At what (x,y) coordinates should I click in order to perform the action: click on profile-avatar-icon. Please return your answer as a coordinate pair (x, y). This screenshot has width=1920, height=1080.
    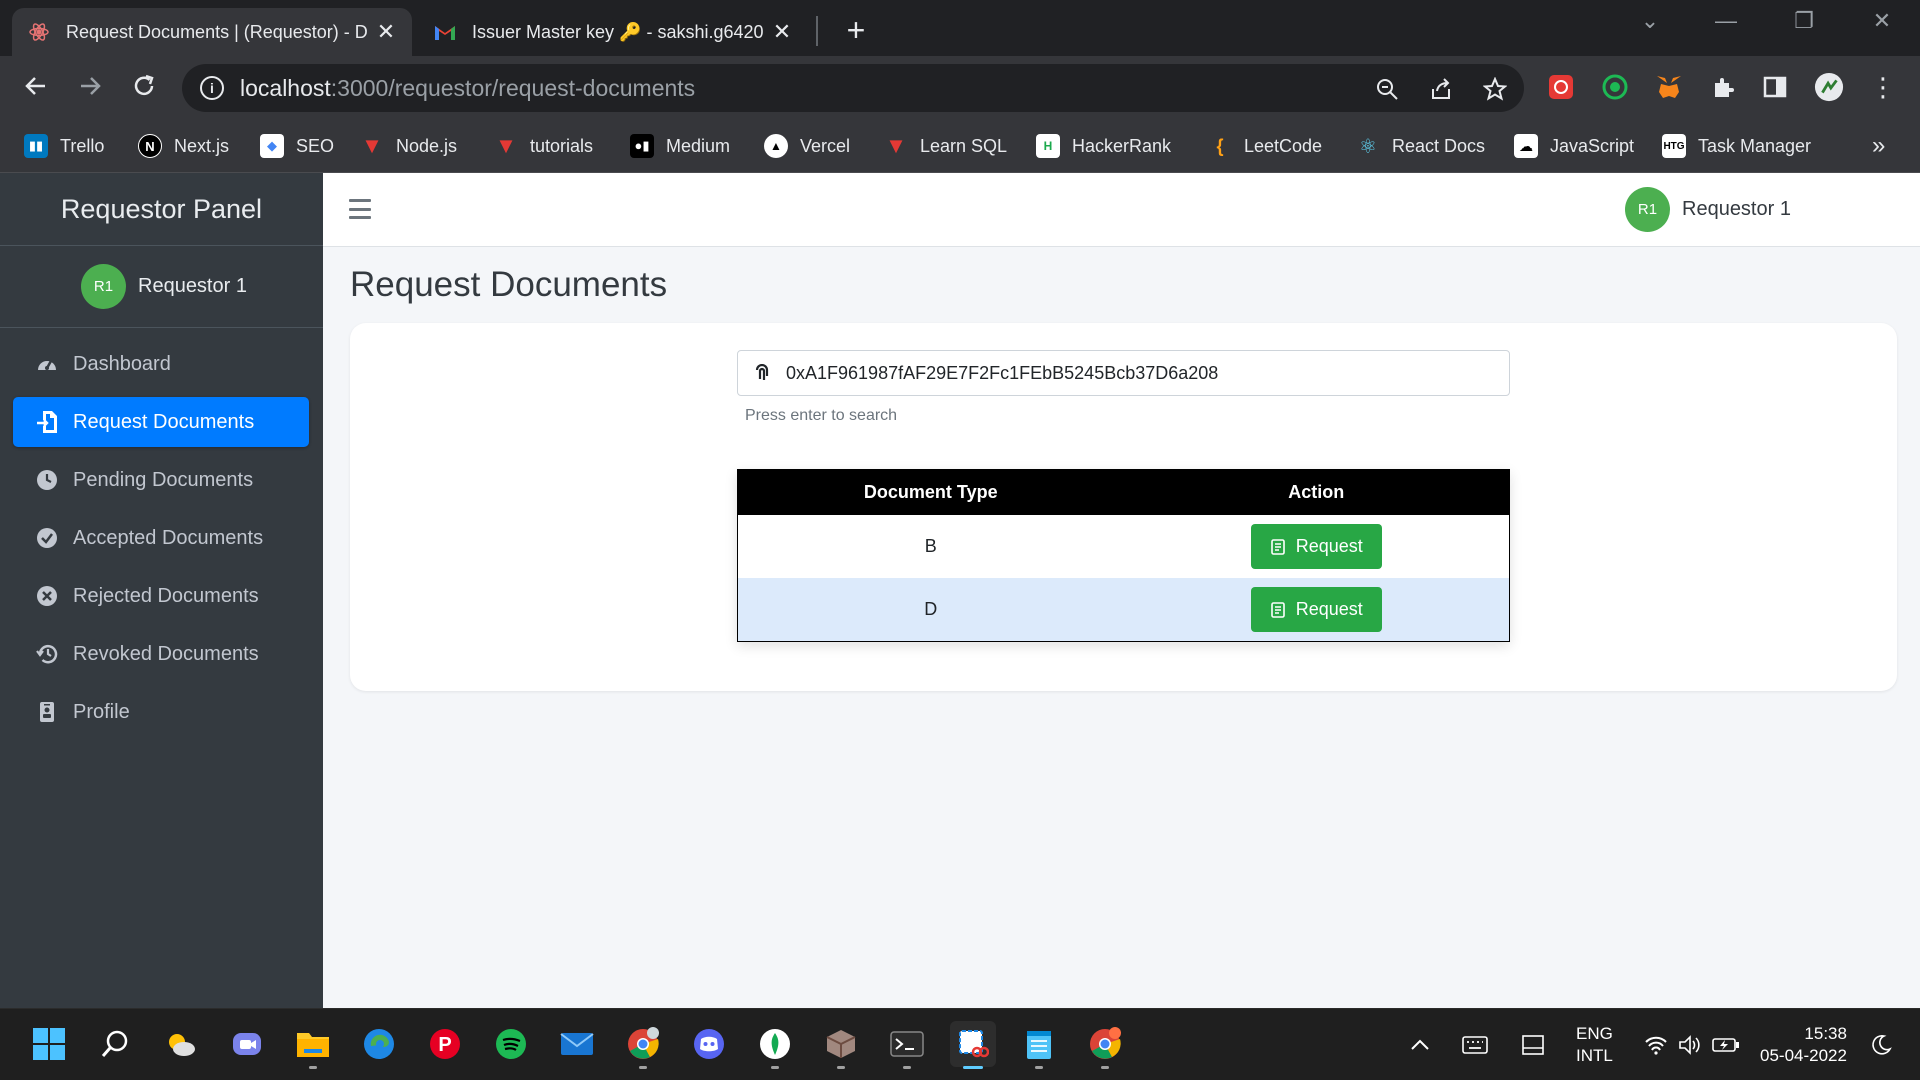
    Looking at the image, I should click on (1829, 87).